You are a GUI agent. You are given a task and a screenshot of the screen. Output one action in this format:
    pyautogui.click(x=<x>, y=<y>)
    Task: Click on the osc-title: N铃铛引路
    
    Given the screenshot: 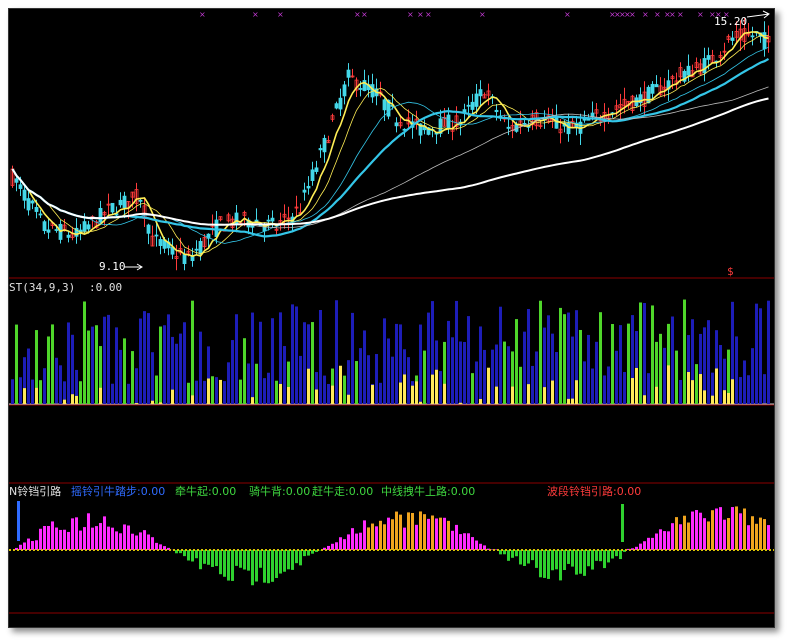 What is the action you would take?
    pyautogui.click(x=35, y=491)
    